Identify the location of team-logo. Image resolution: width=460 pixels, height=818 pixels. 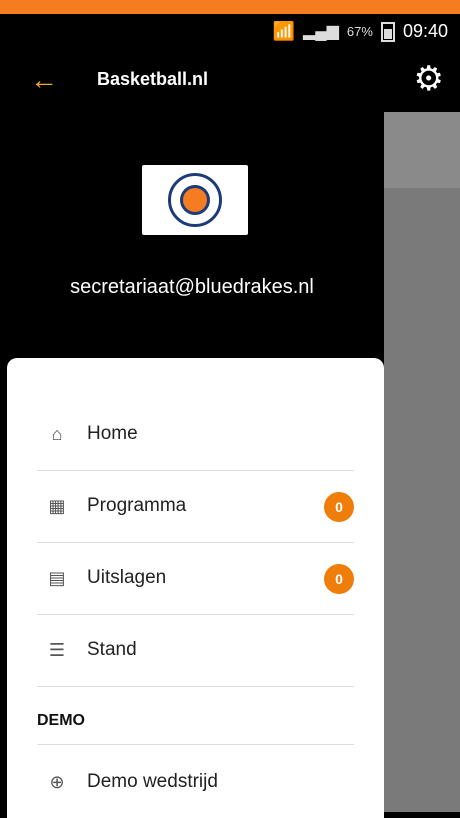
(195, 200).